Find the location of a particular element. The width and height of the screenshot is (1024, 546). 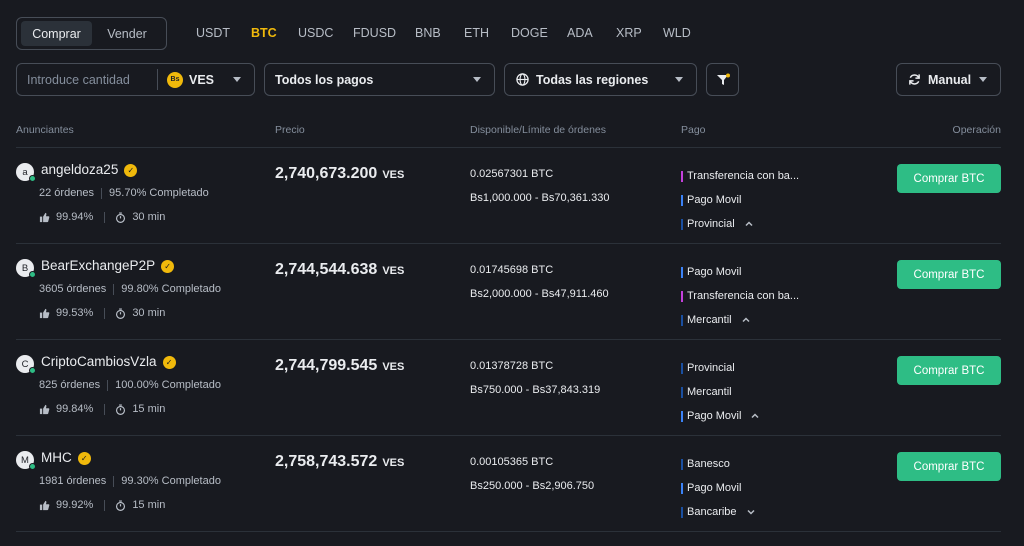

payment-method: Provincial is located at coordinates (720, 368).